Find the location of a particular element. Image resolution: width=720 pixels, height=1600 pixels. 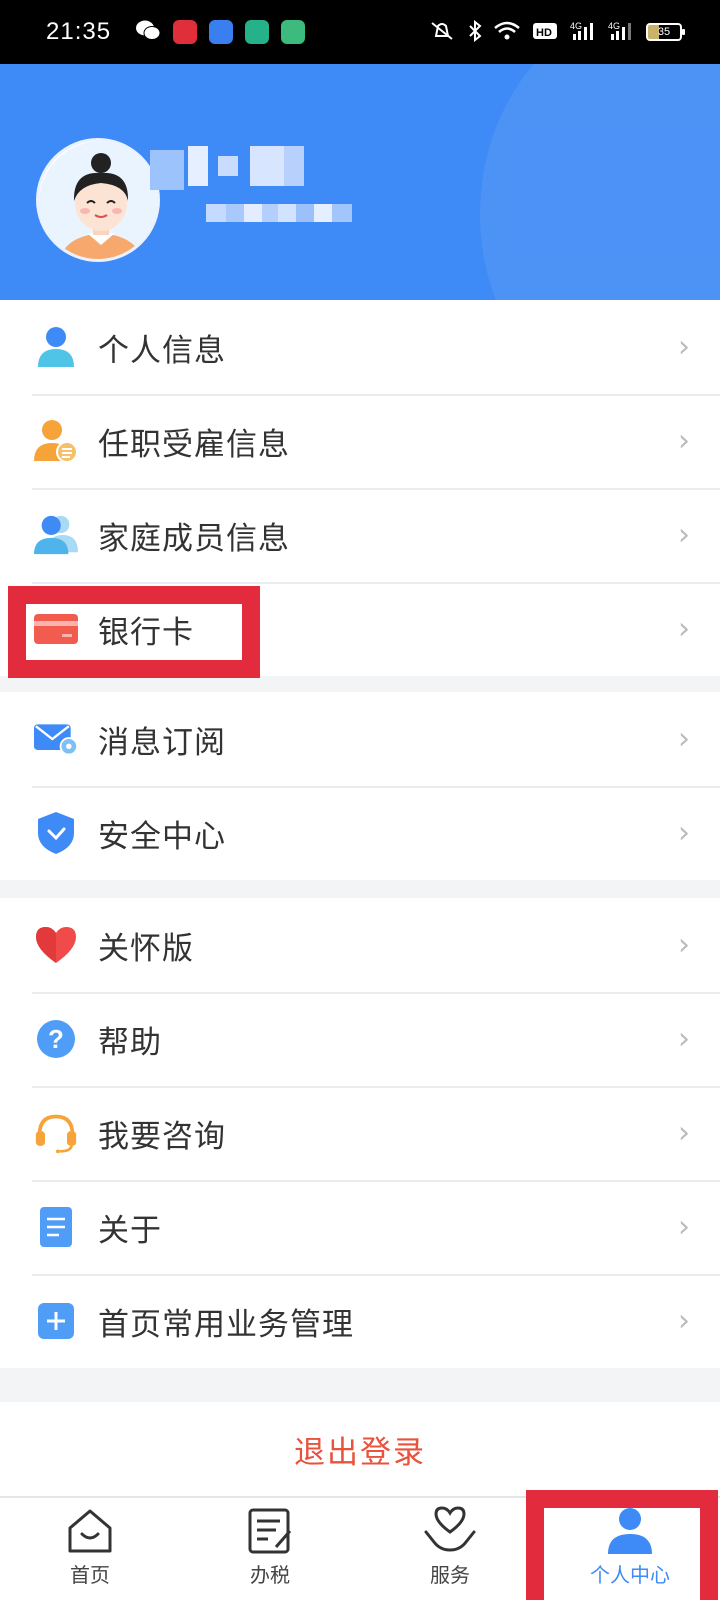

menu-item-home-business-manage: 首页常用业务管理 › is located at coordinates (360, 1321).